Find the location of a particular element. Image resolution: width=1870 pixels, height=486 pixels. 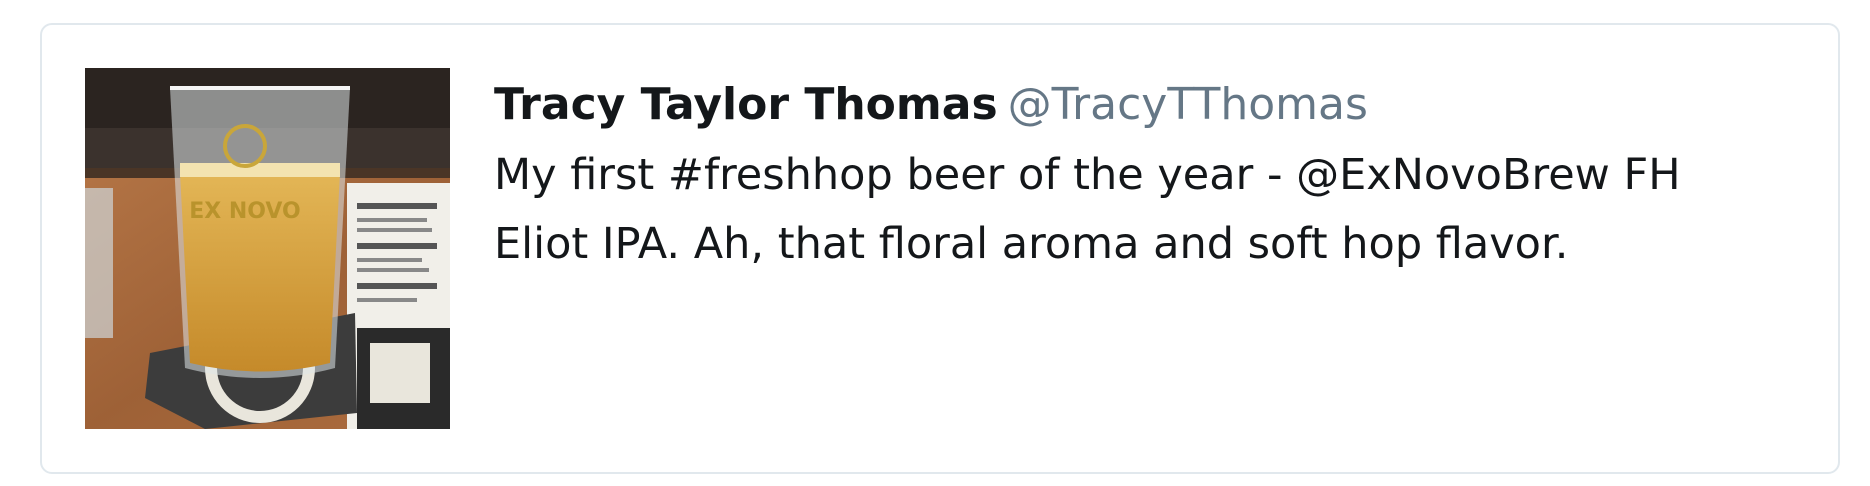

tweet-header: Tracy Taylor Thomas @TracyTThomas is located at coordinates (1154, 105).